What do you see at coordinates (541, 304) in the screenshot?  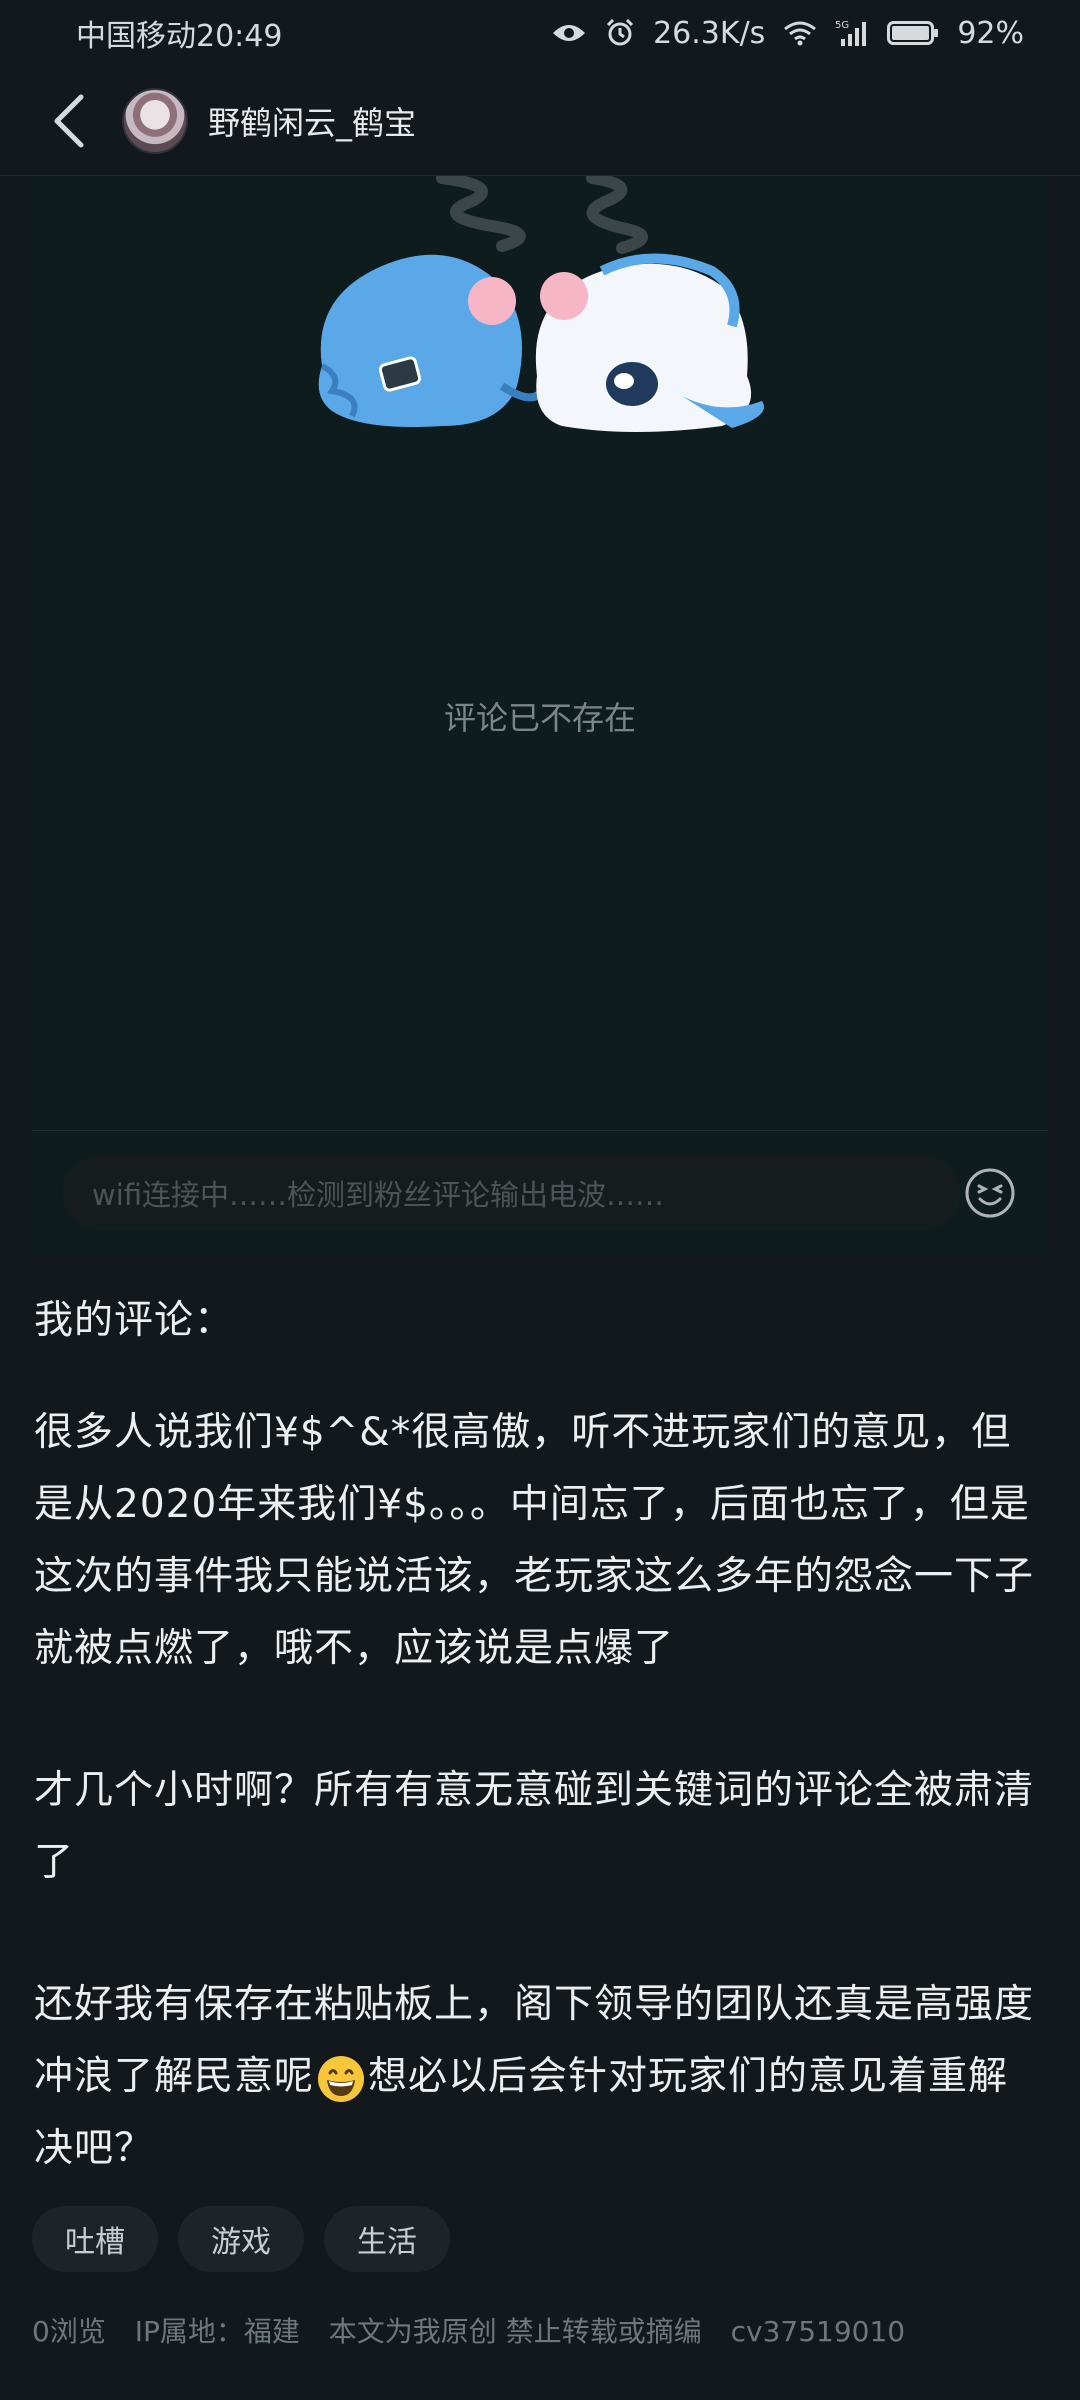 I see `sleeping-mascots-illustration` at bounding box center [541, 304].